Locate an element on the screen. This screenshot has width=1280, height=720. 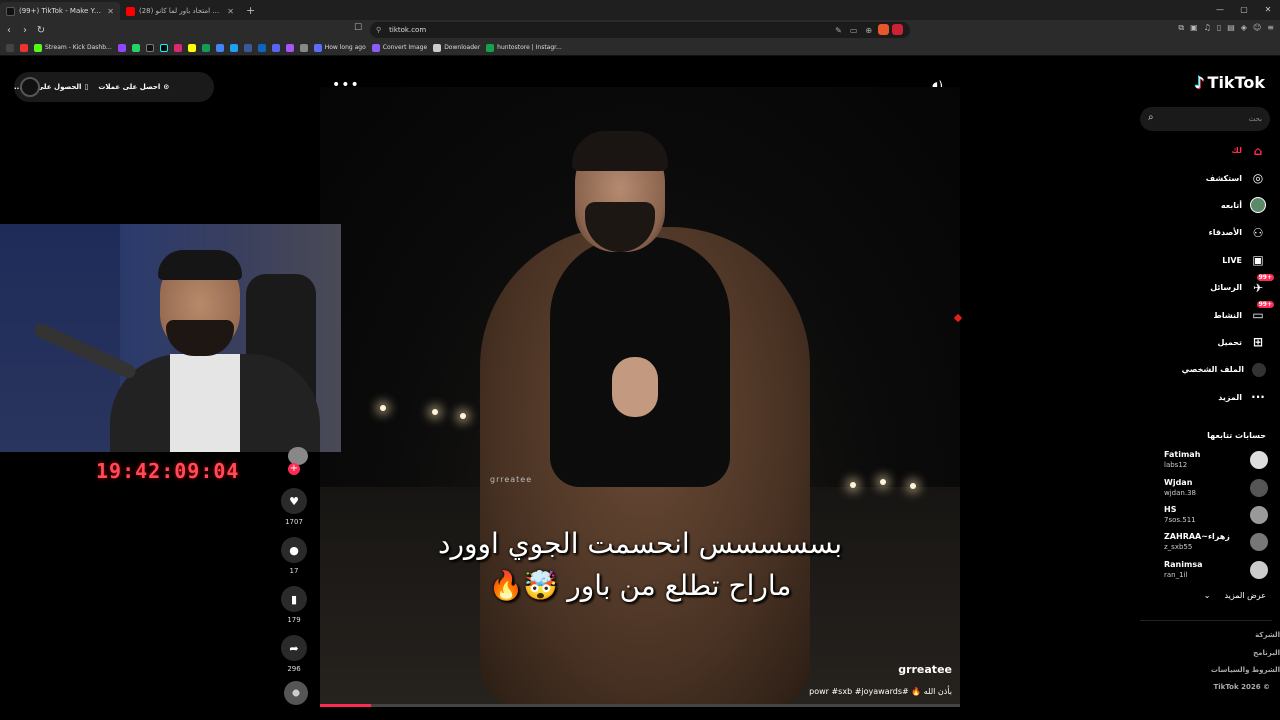
activity-icon: ▭ is located at coordinates (1258, 315).